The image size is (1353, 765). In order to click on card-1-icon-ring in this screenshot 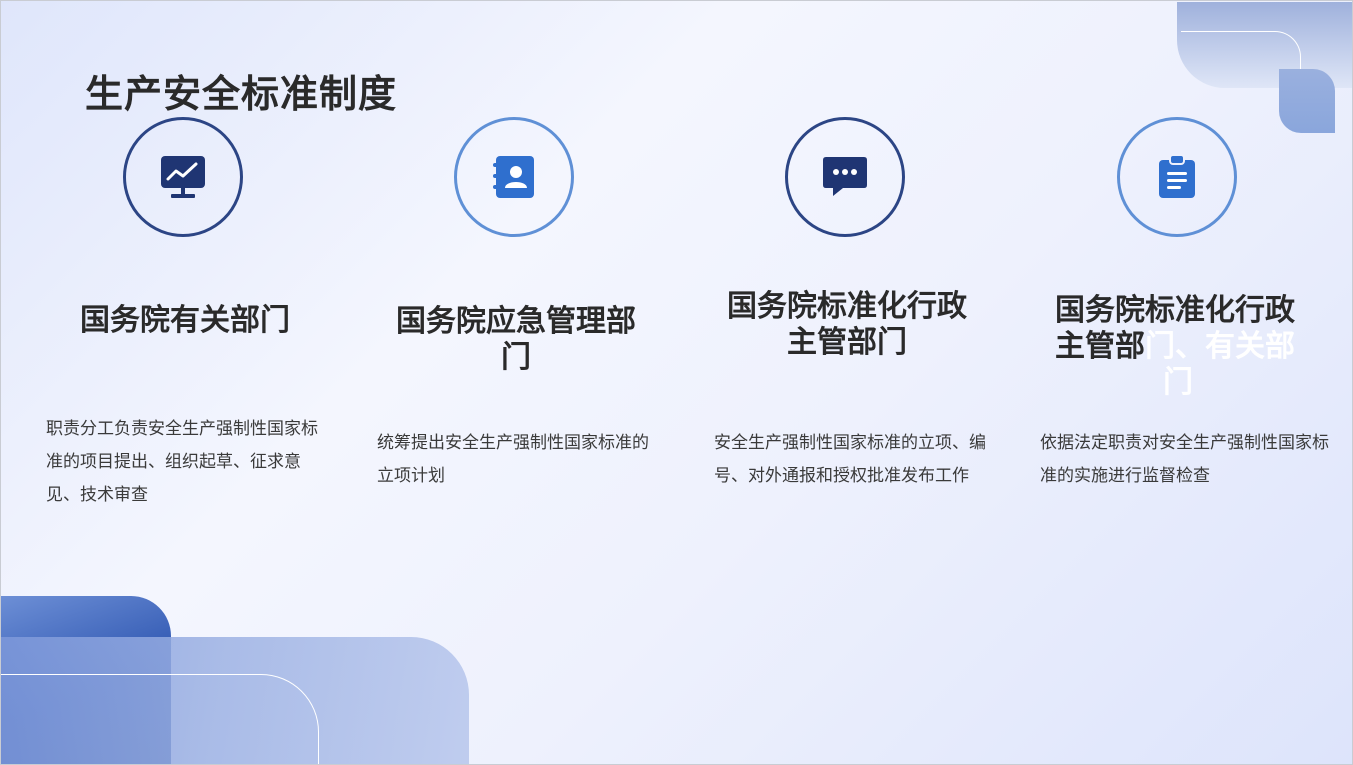, I will do `click(183, 177)`.